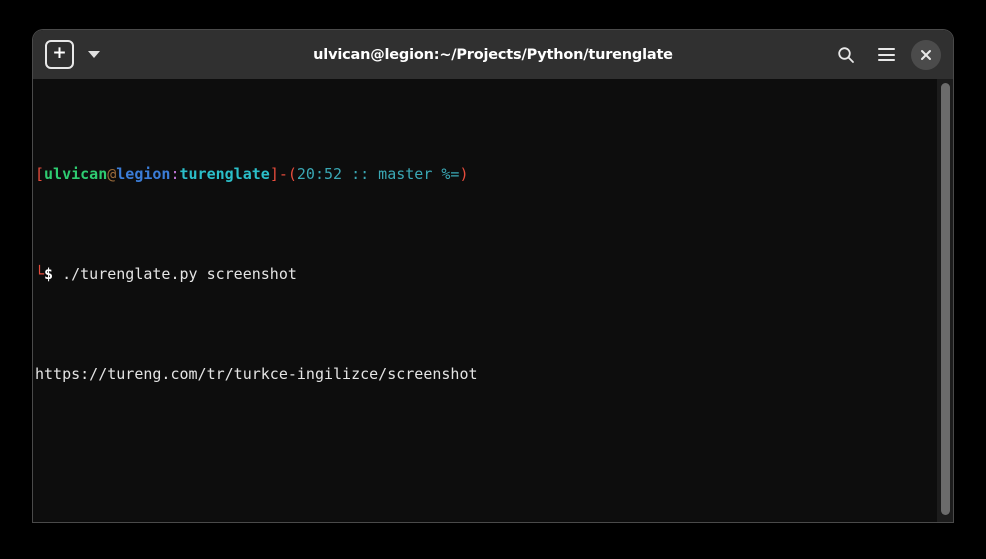 This screenshot has height=559, width=986. I want to click on new-tab-dropdown-button, so click(94, 54).